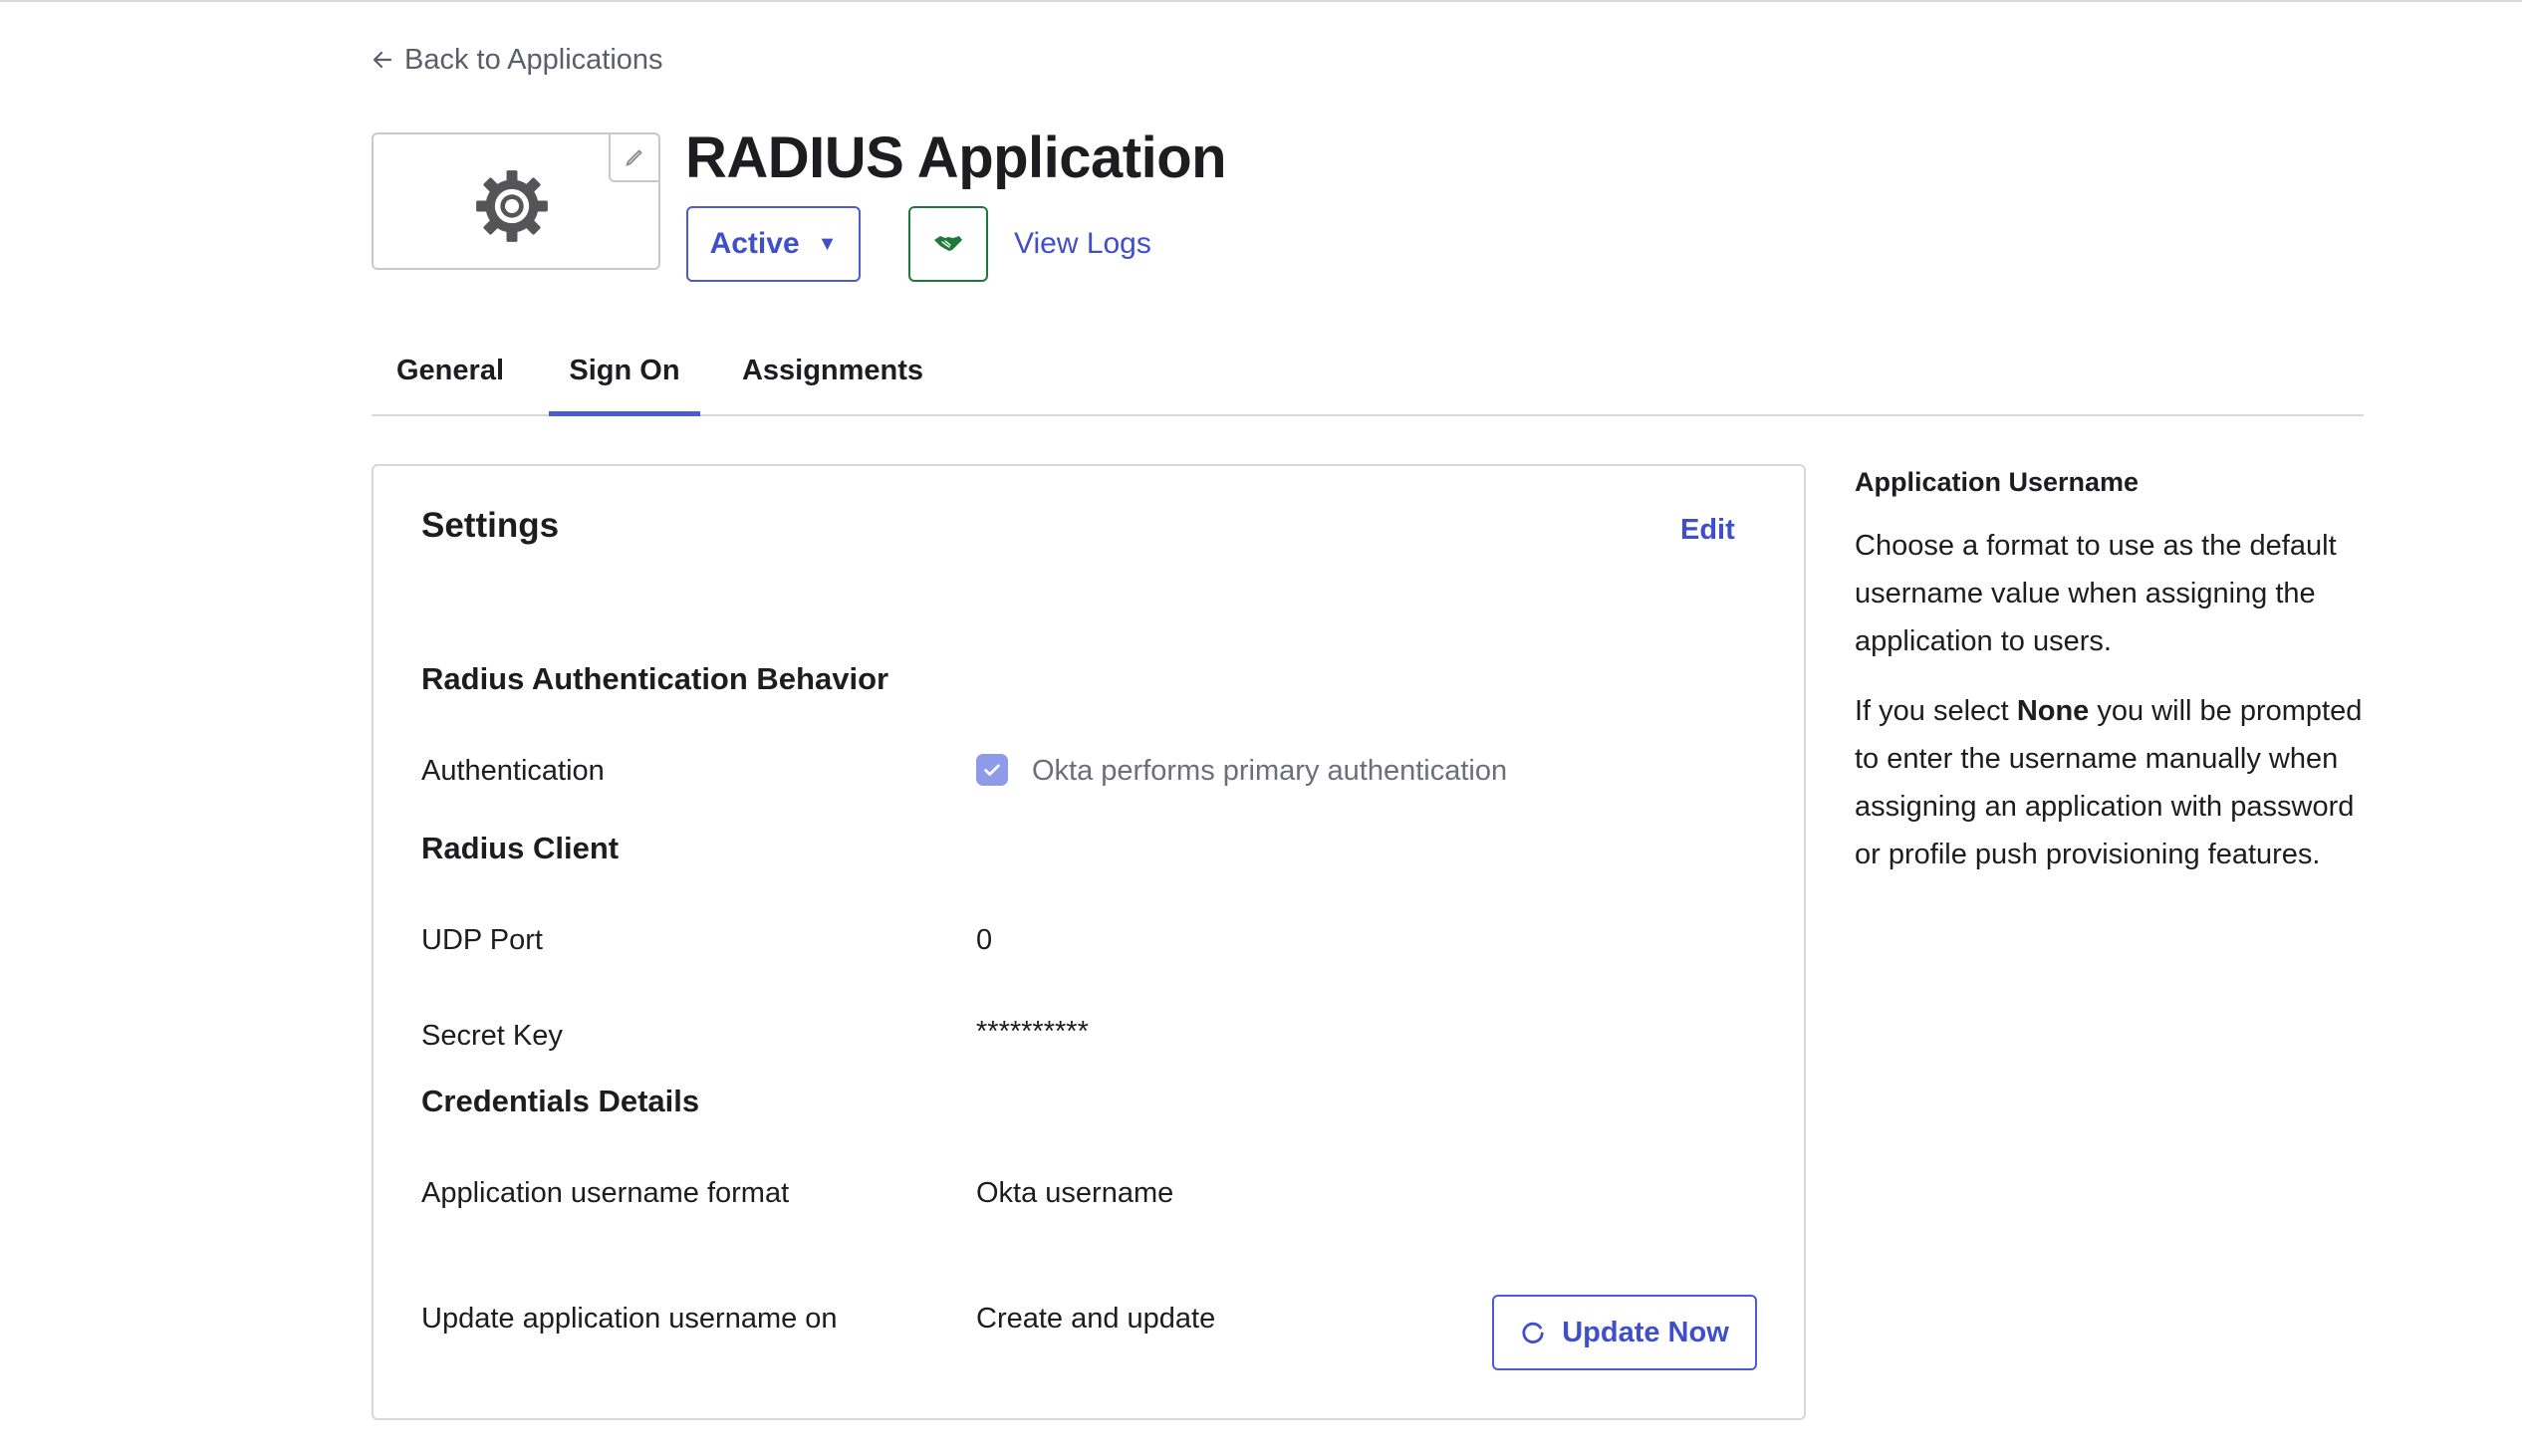  What do you see at coordinates (1645, 1332) in the screenshot?
I see `update-now-label: Update Now` at bounding box center [1645, 1332].